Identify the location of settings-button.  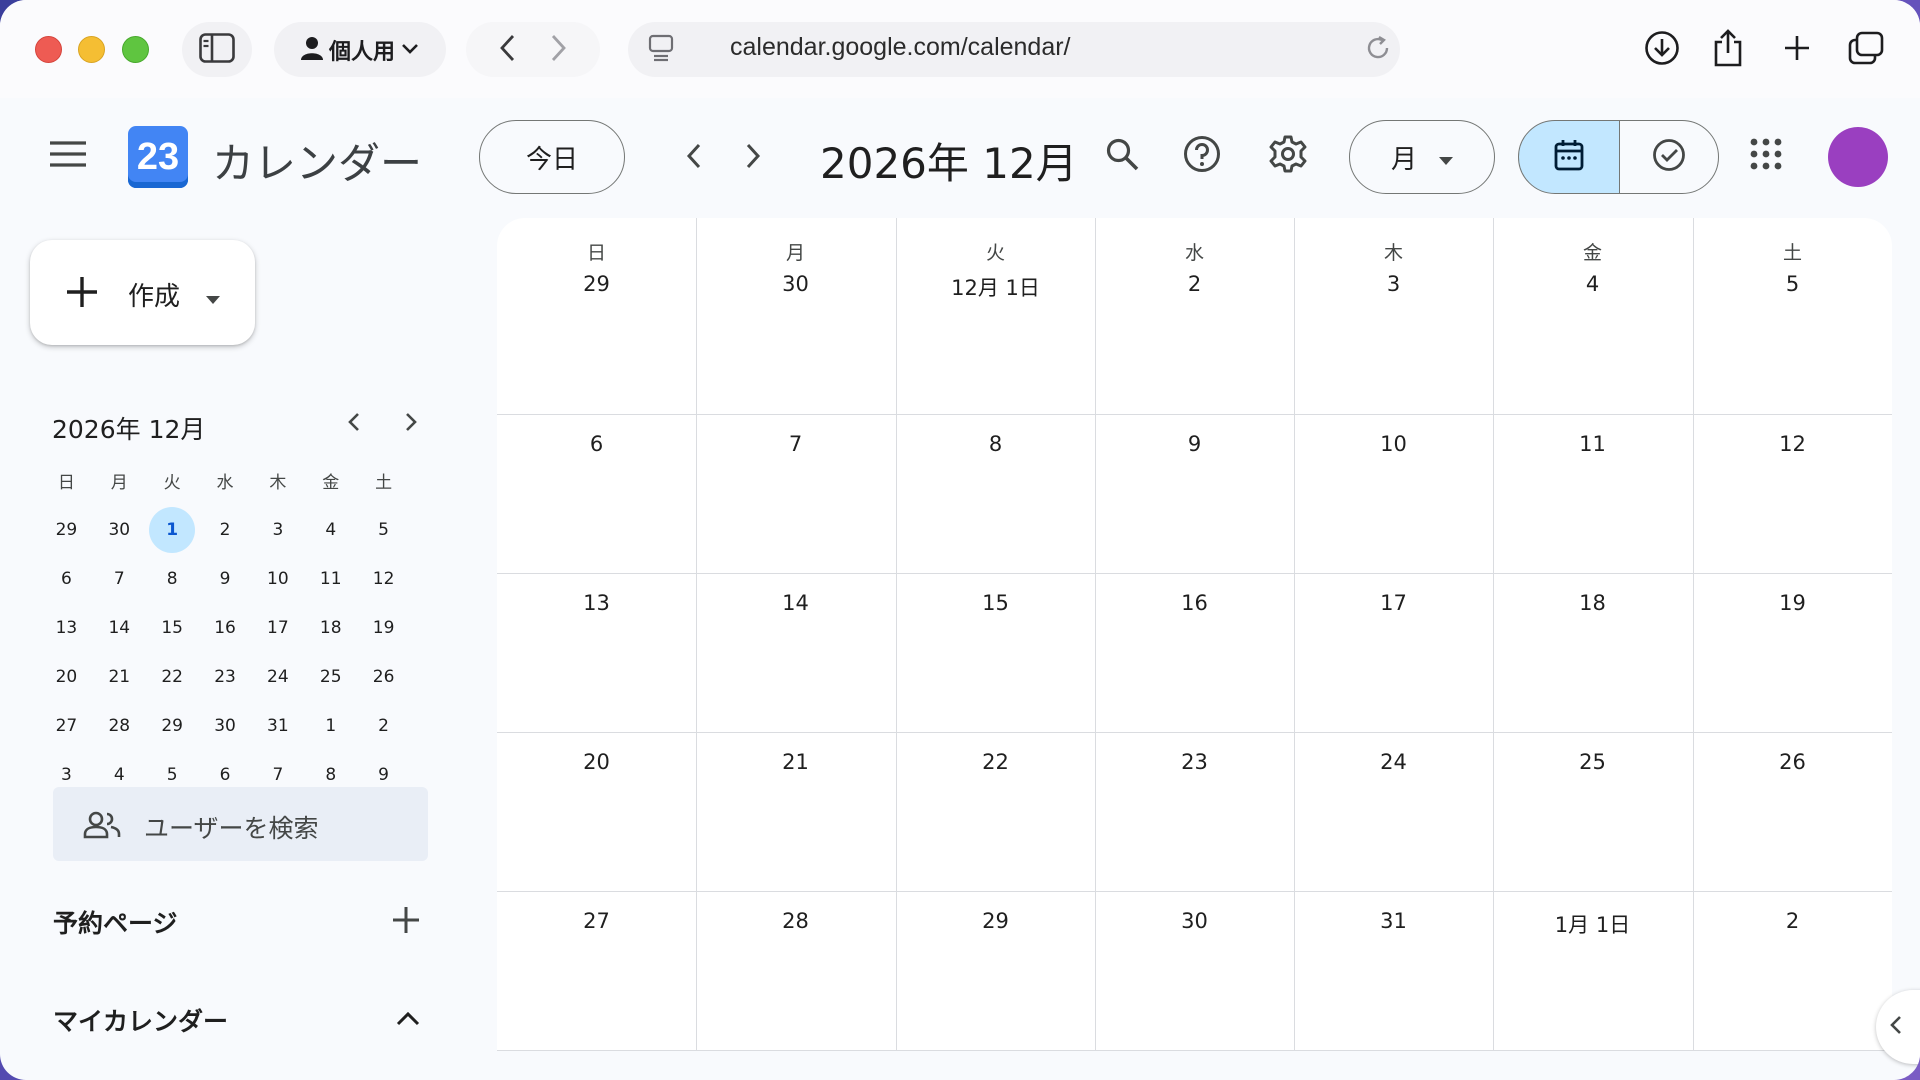
(1288, 156).